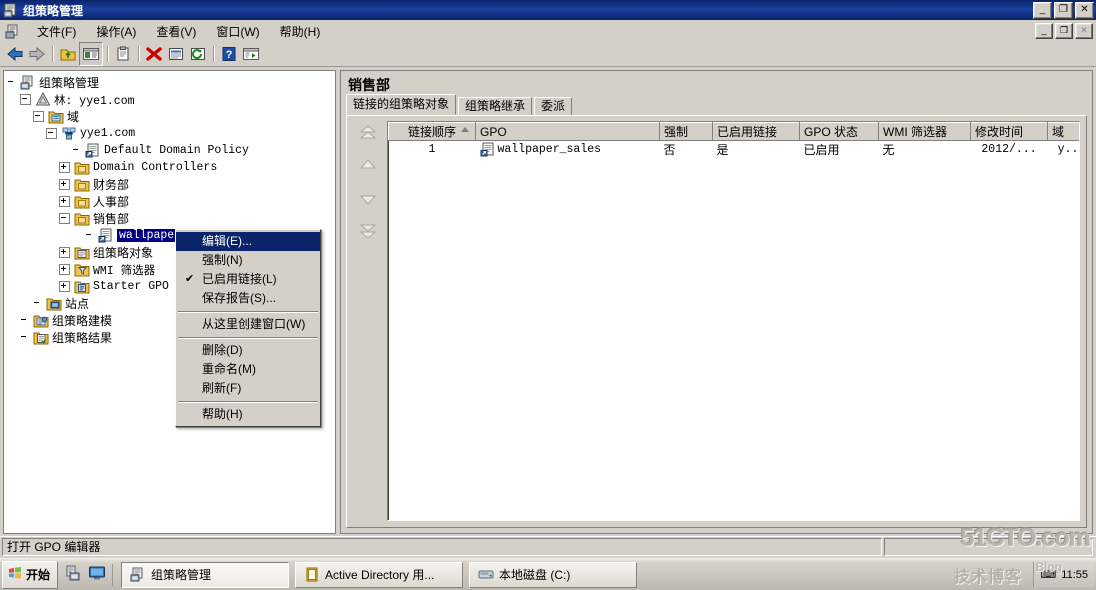  I want to click on context-menu-item: 强制(N), so click(248, 260).